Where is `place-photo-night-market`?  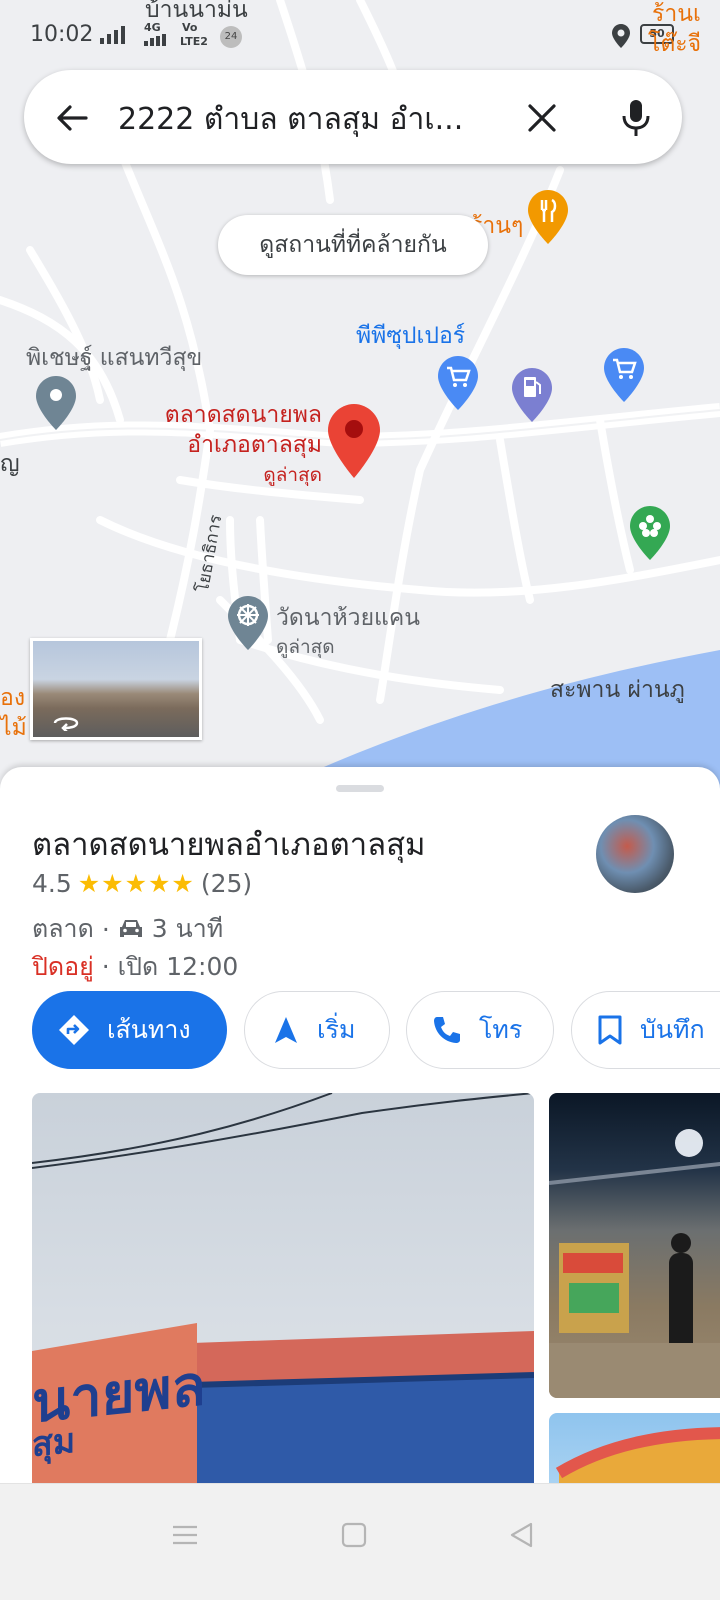
place-photo-night-market is located at coordinates (634, 1245).